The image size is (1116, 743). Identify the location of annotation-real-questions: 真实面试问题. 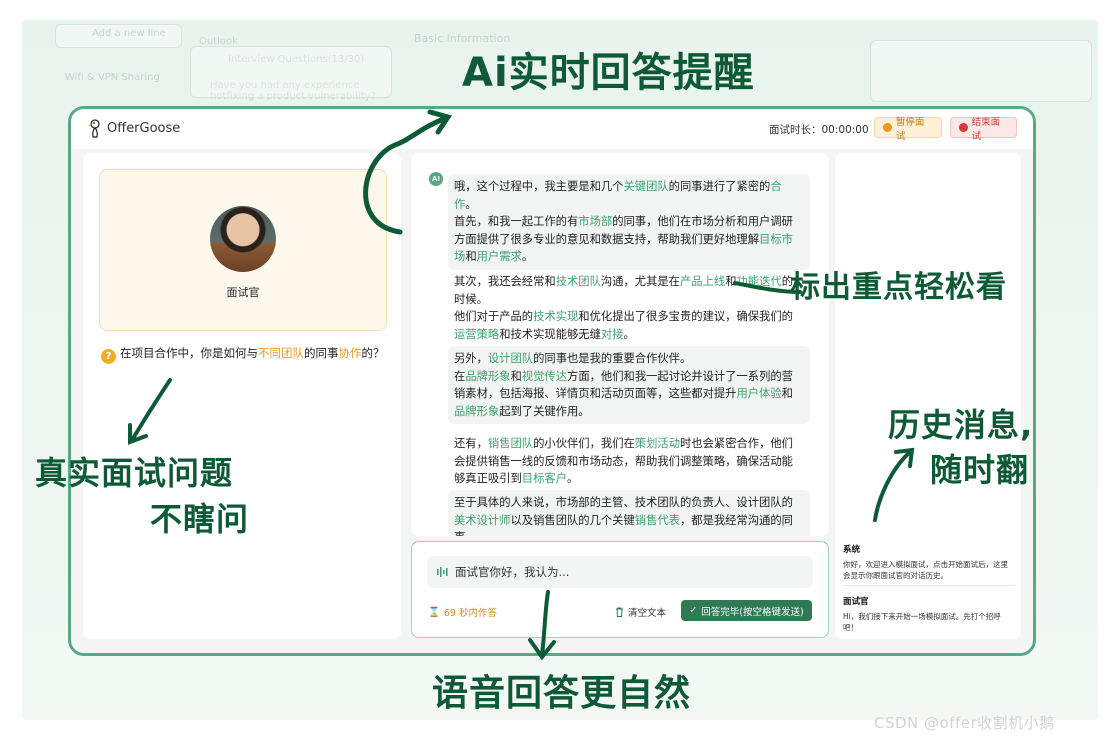
(134, 473).